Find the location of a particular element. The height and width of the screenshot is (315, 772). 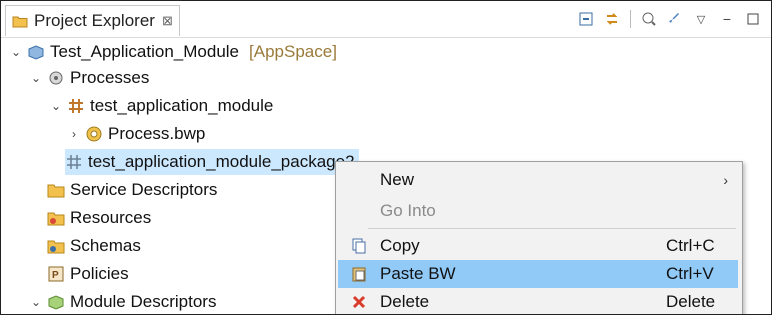

menu-item-paste-bw-shortcut: Ctrl+V is located at coordinates (690, 273).